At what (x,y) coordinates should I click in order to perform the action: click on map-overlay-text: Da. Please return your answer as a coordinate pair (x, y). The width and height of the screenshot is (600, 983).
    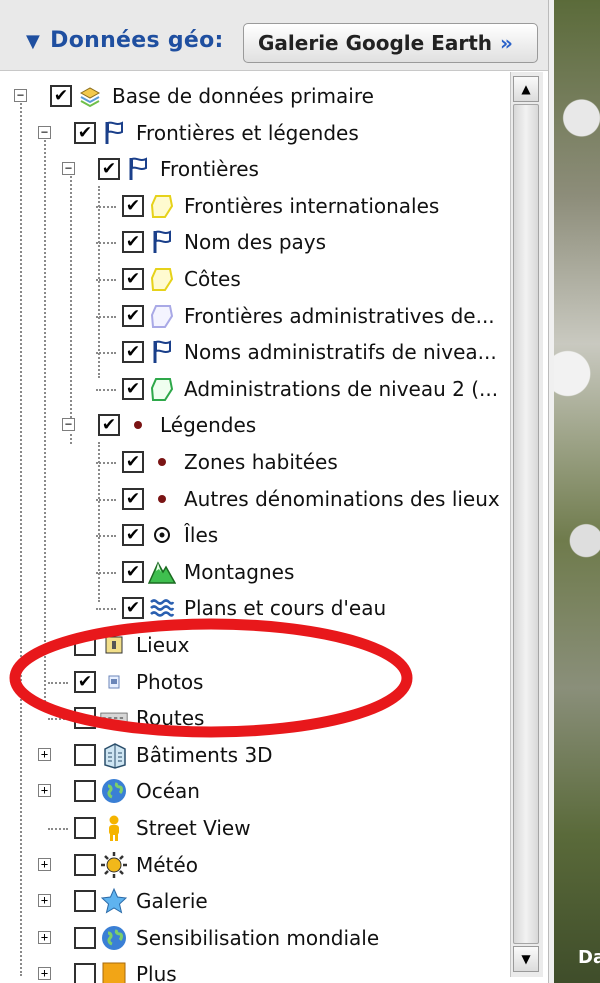
    Looking at the image, I should click on (589, 957).